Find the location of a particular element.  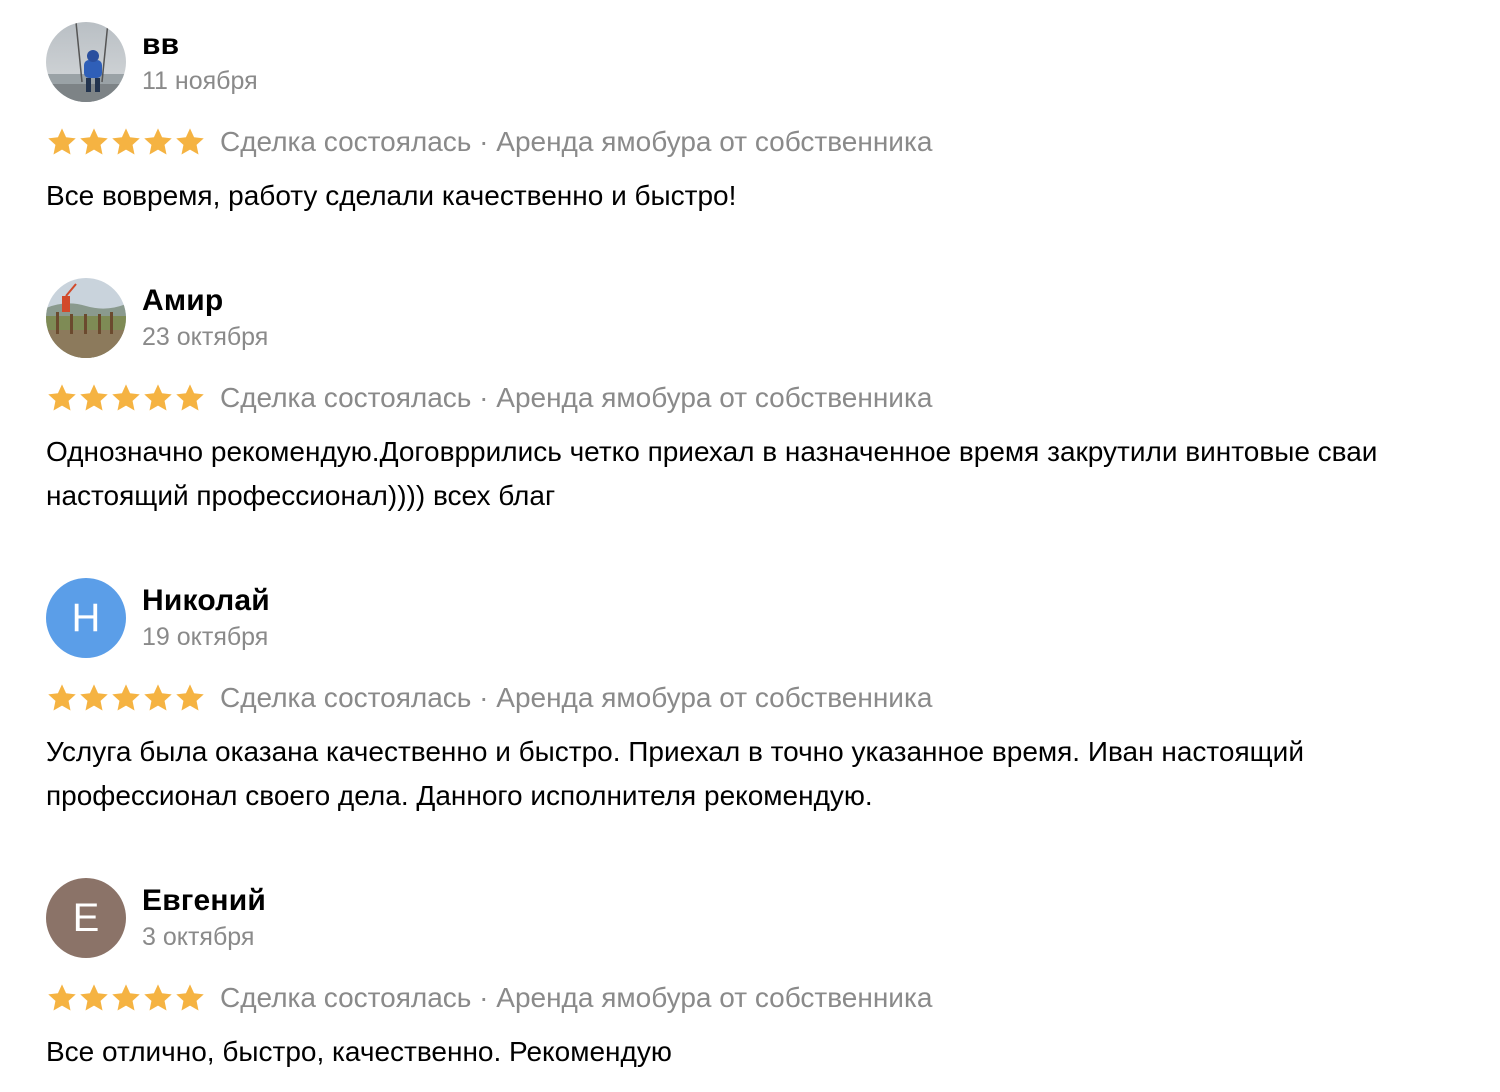

avatar: Н is located at coordinates (86, 618).